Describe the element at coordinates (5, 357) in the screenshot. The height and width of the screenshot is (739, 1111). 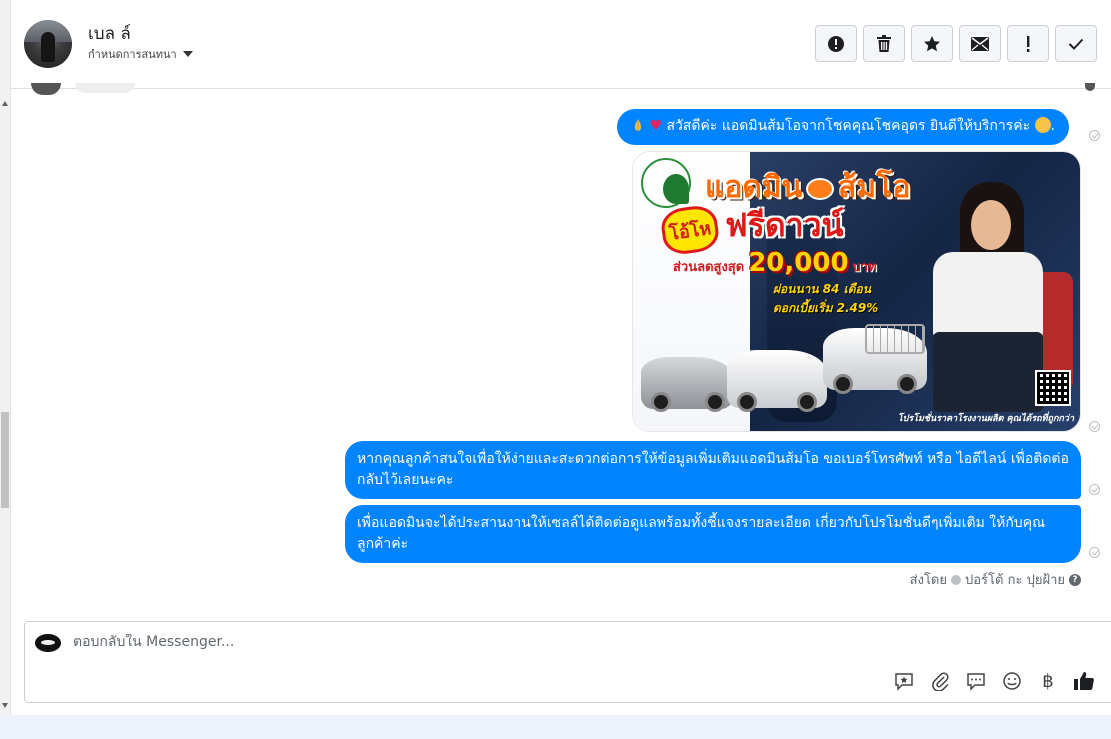
I see `left-scrollbar` at that location.